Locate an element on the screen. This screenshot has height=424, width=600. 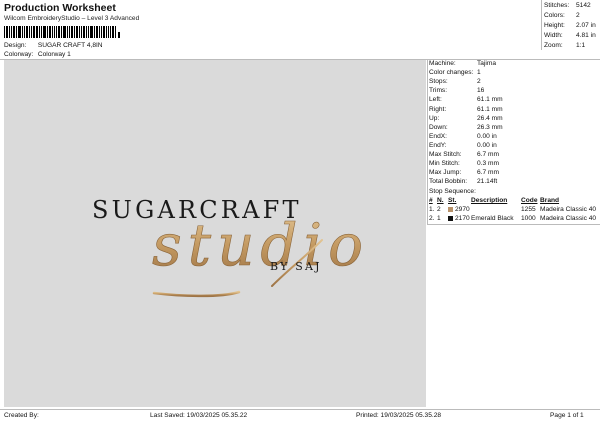
summary-value: 1:1 is located at coordinates (581, 45).